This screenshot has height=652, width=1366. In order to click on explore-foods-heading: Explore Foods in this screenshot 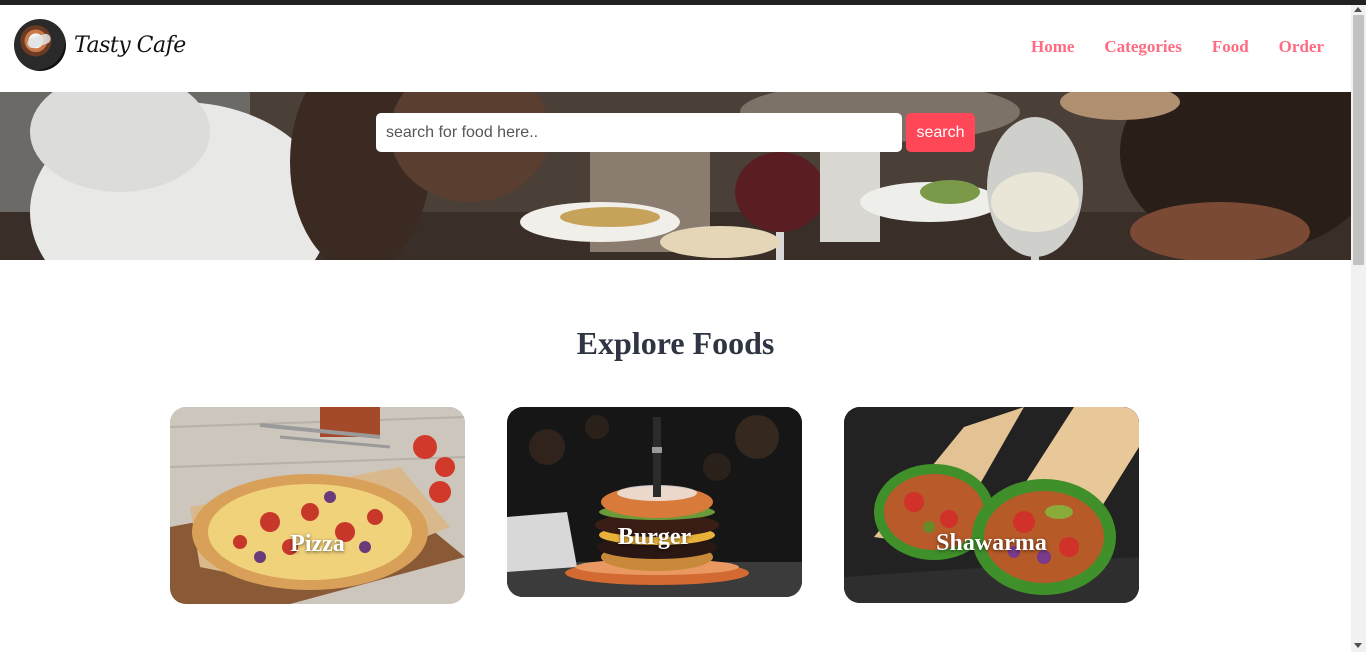, I will do `click(675, 343)`.